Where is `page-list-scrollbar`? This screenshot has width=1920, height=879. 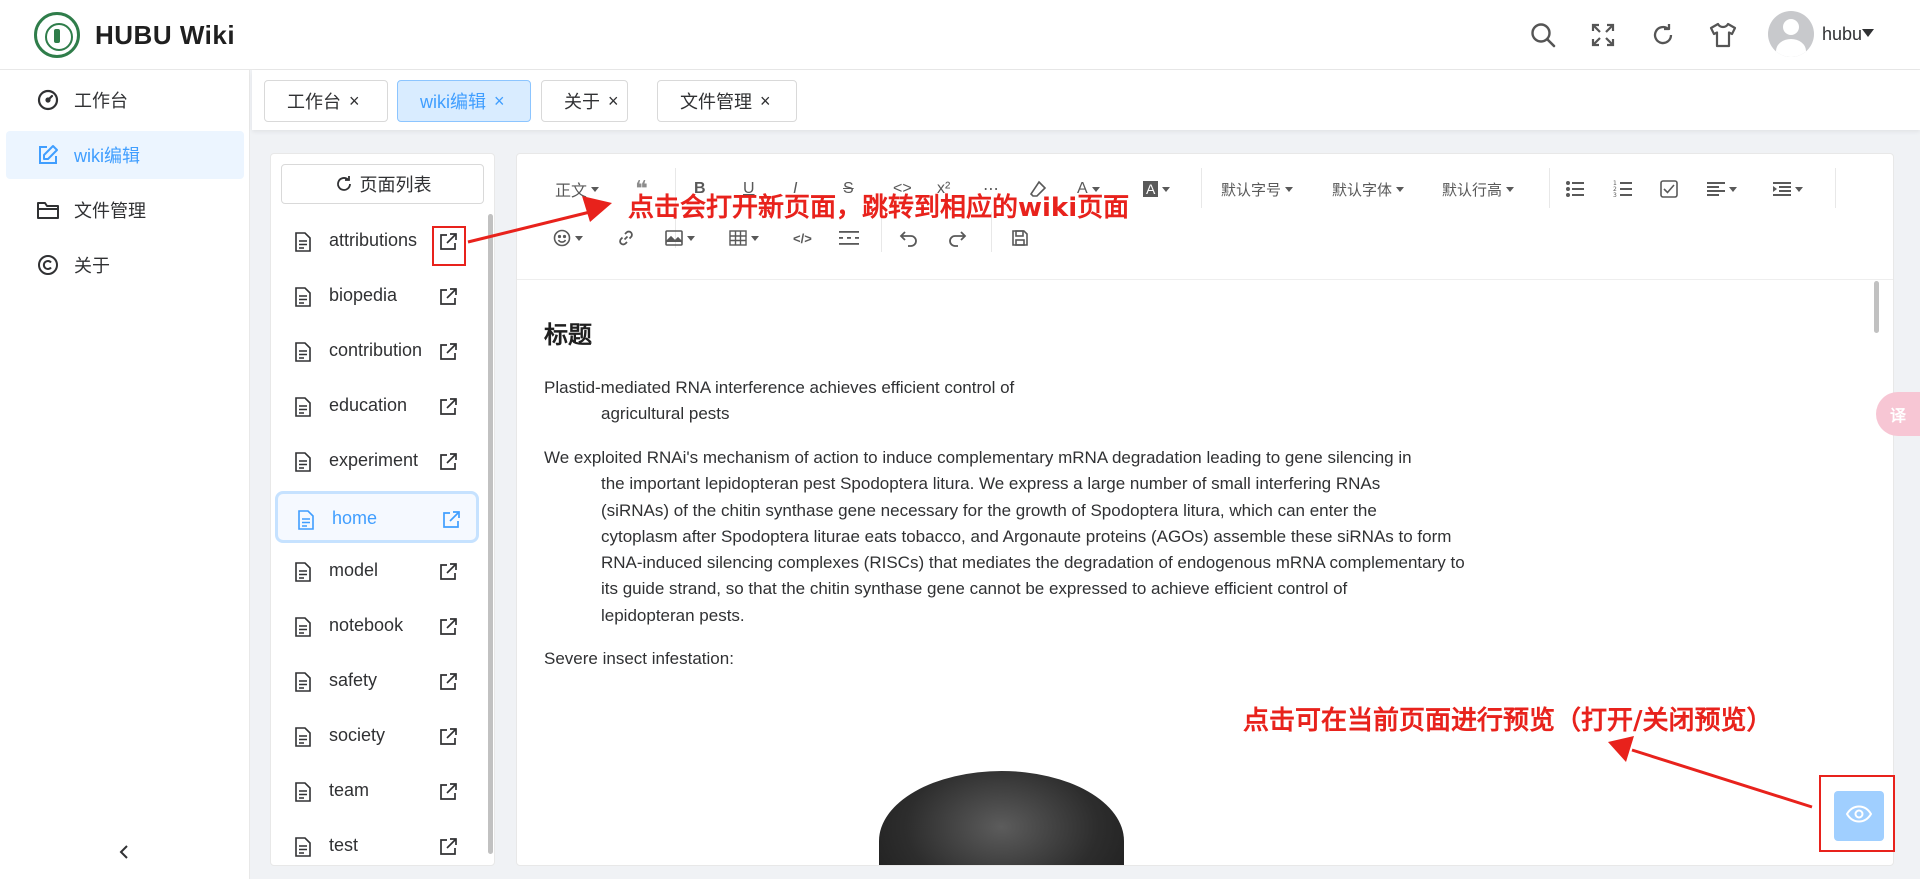 page-list-scrollbar is located at coordinates (490, 534).